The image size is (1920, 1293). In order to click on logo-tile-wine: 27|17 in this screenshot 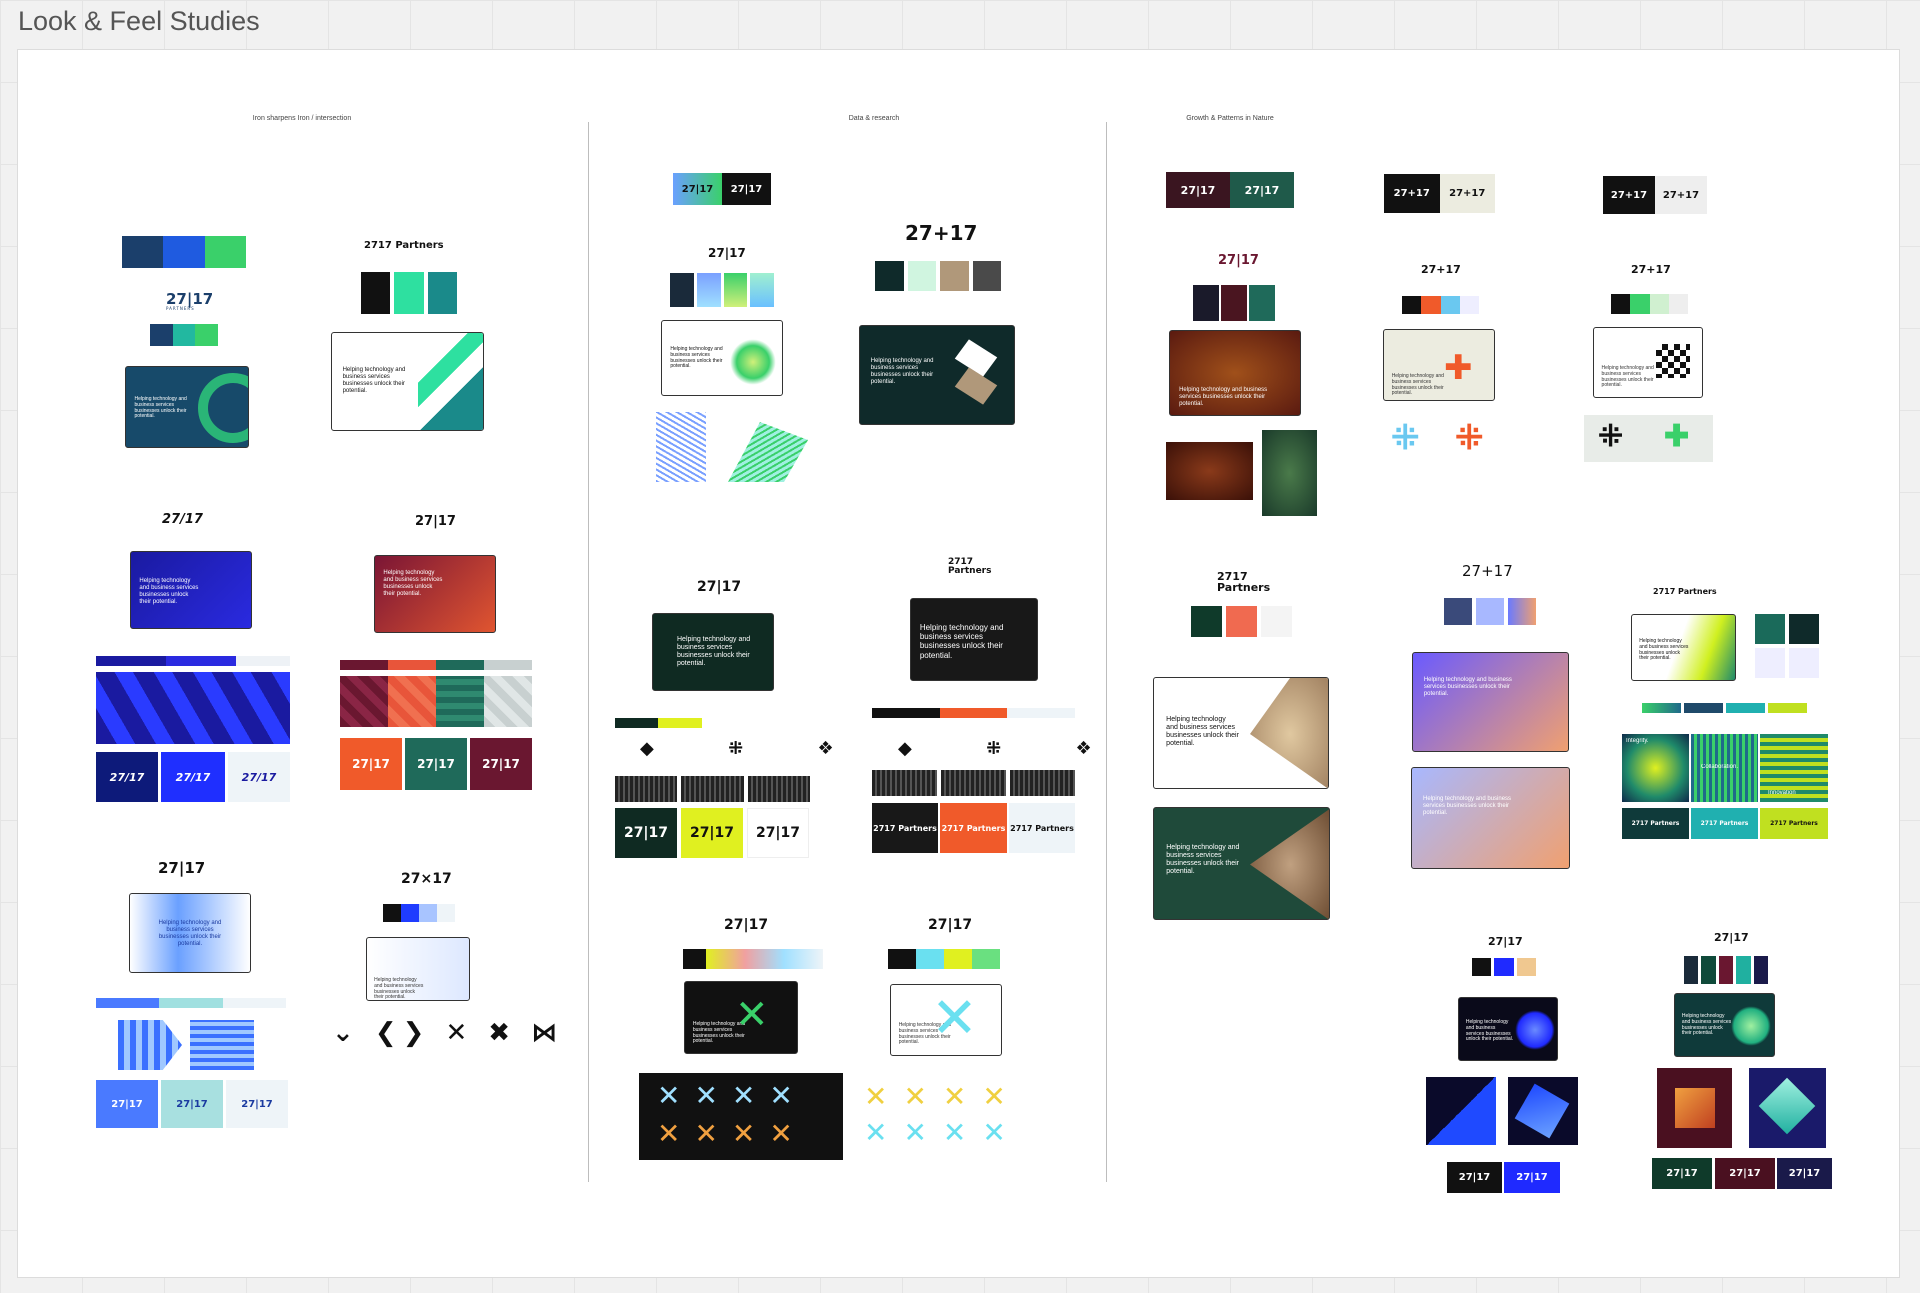, I will do `click(1745, 1173)`.